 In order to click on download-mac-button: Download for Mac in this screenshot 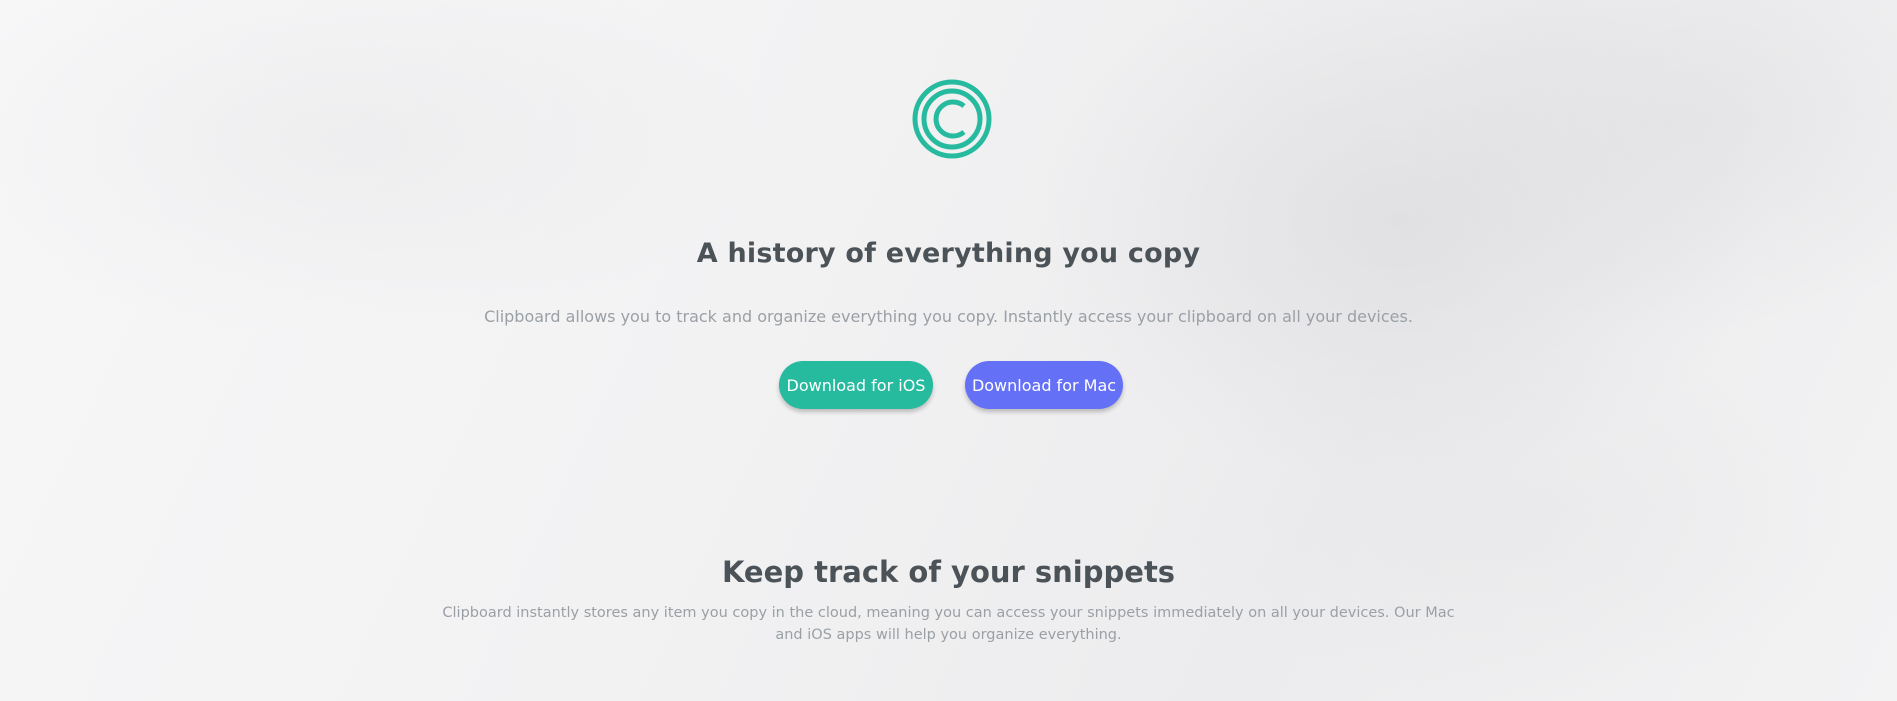, I will do `click(1044, 385)`.